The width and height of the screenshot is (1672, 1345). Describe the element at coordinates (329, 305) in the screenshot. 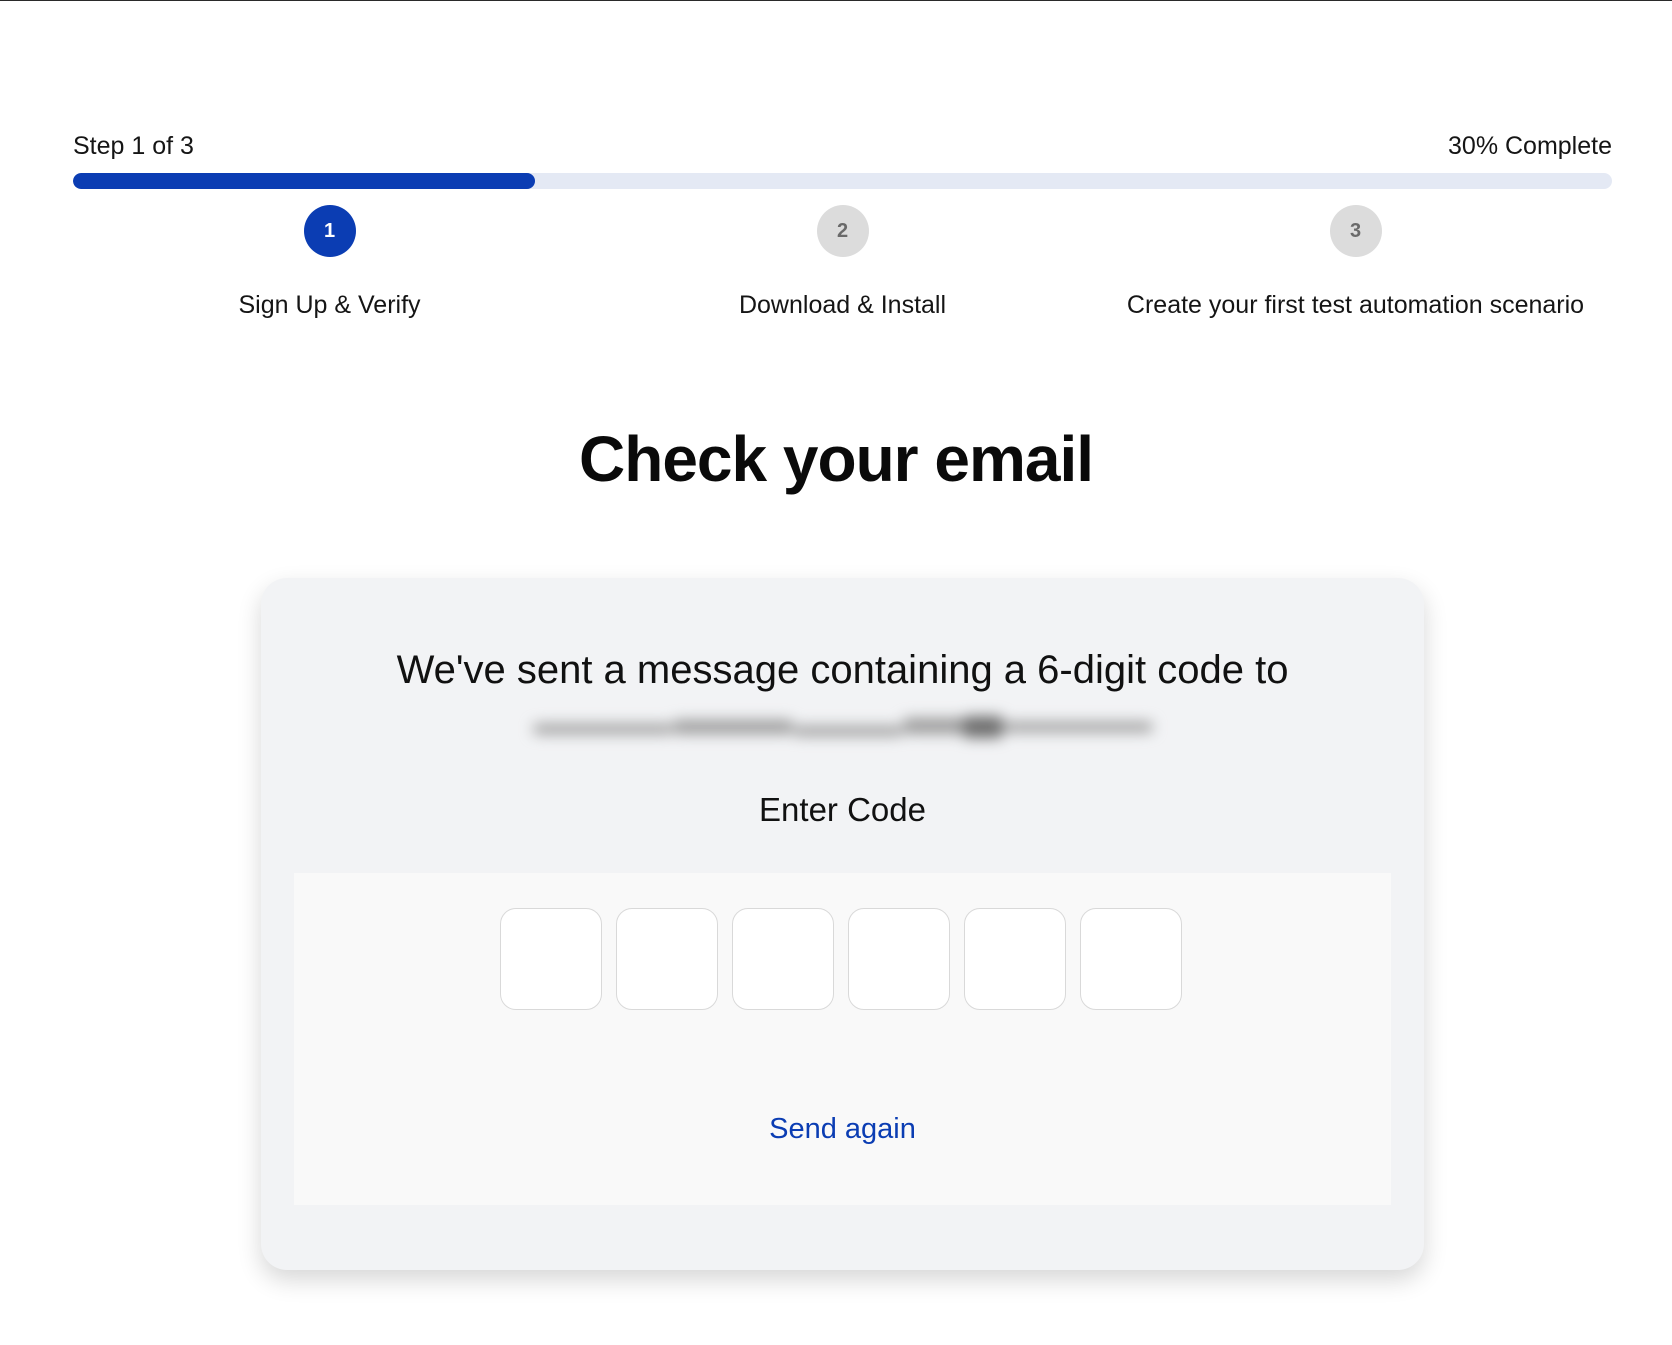

I see `step-label: Sign Up & Verify` at that location.